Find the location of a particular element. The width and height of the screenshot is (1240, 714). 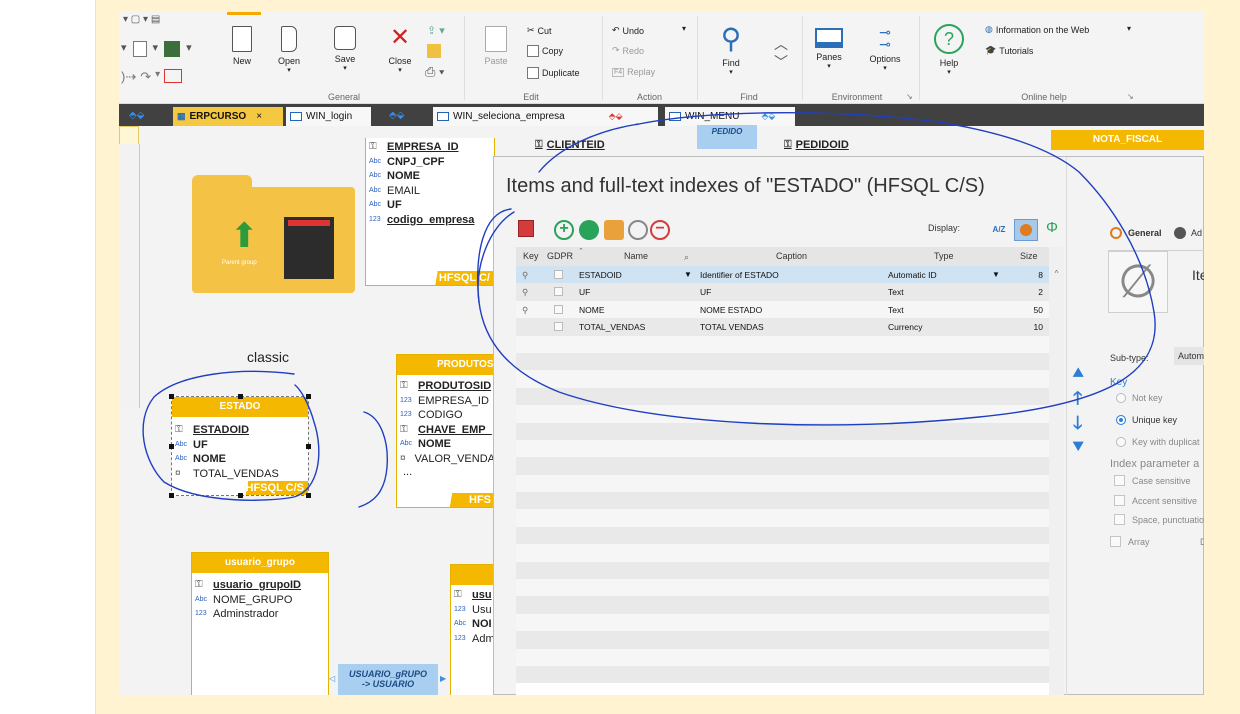

unique-key-radio is located at coordinates (1121, 420).